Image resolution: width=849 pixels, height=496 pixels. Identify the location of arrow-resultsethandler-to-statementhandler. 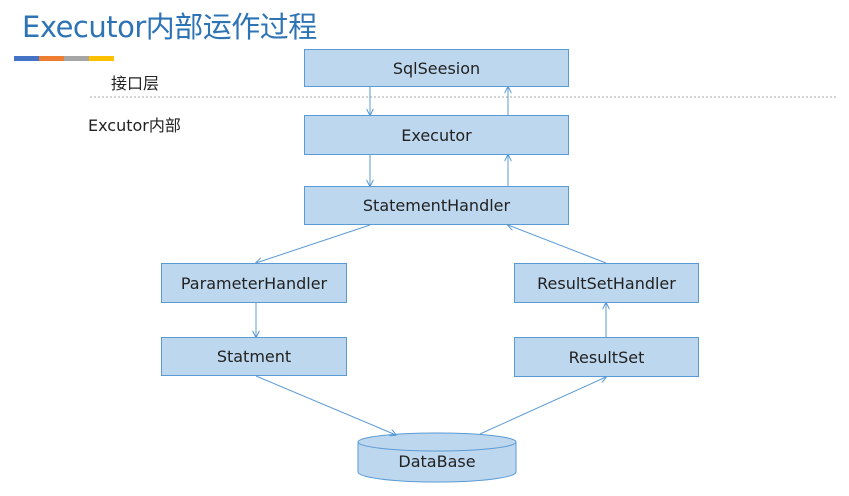
(557, 244).